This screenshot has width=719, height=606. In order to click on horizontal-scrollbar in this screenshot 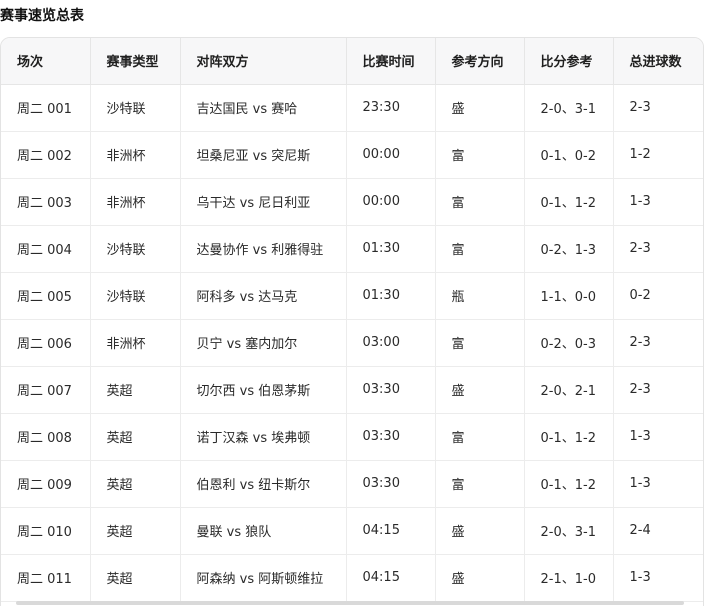, I will do `click(350, 603)`.